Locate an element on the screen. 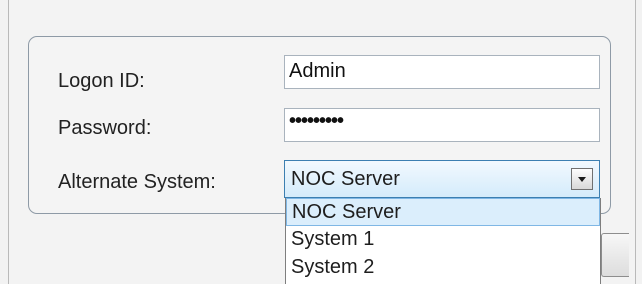 The image size is (642, 284). dropdown-option-system-1: System 1 is located at coordinates (443, 240).